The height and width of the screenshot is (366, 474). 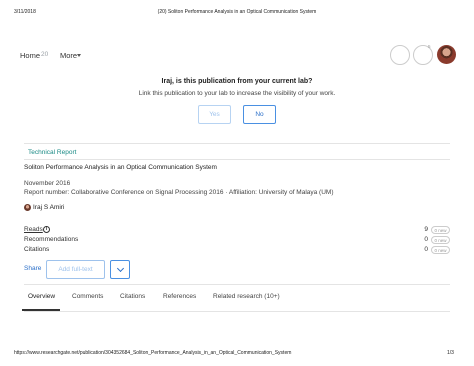 I want to click on chevron-down-icon, so click(x=120, y=268).